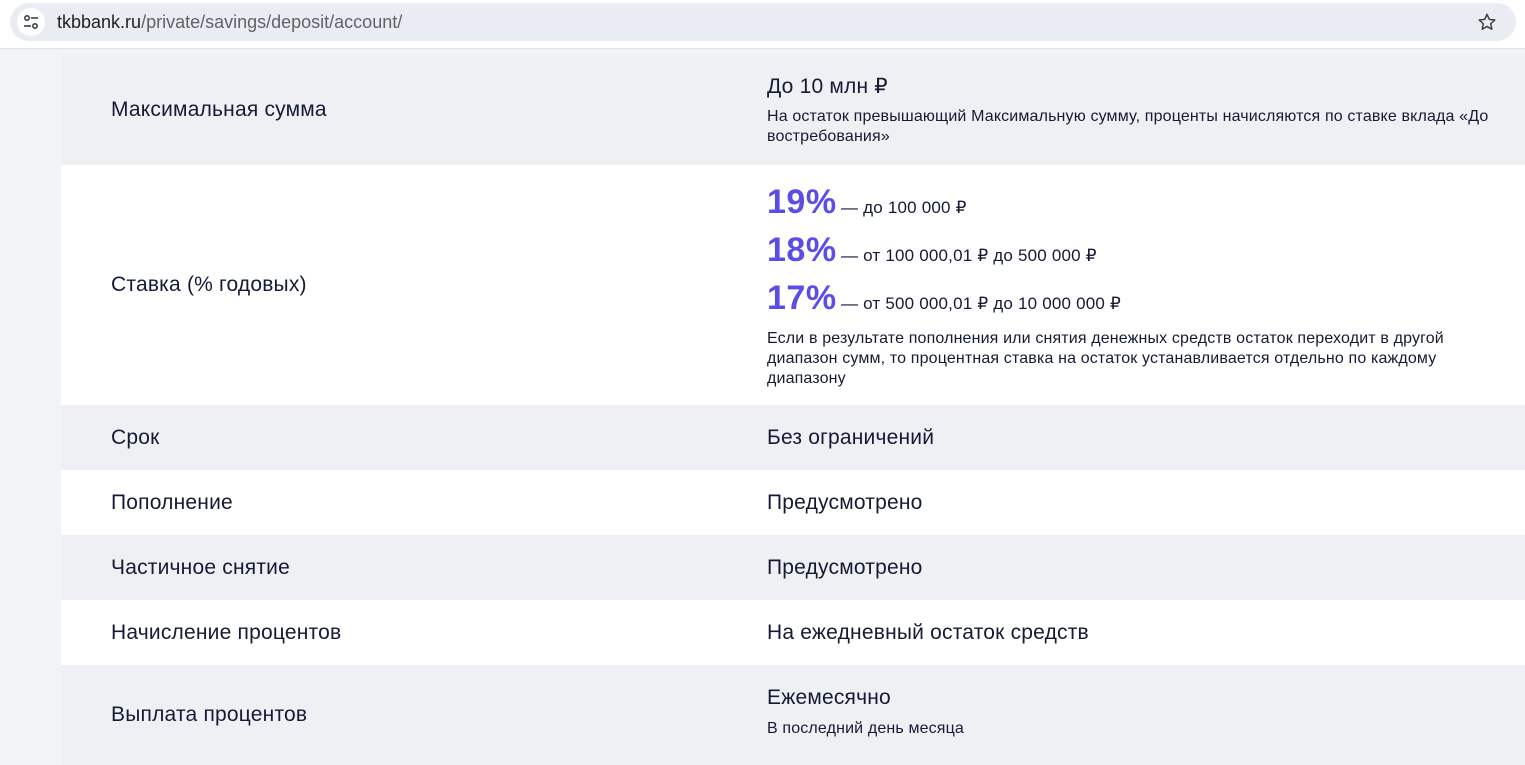  What do you see at coordinates (845, 502) in the screenshot?
I see `top-up-value: Предусмотрено` at bounding box center [845, 502].